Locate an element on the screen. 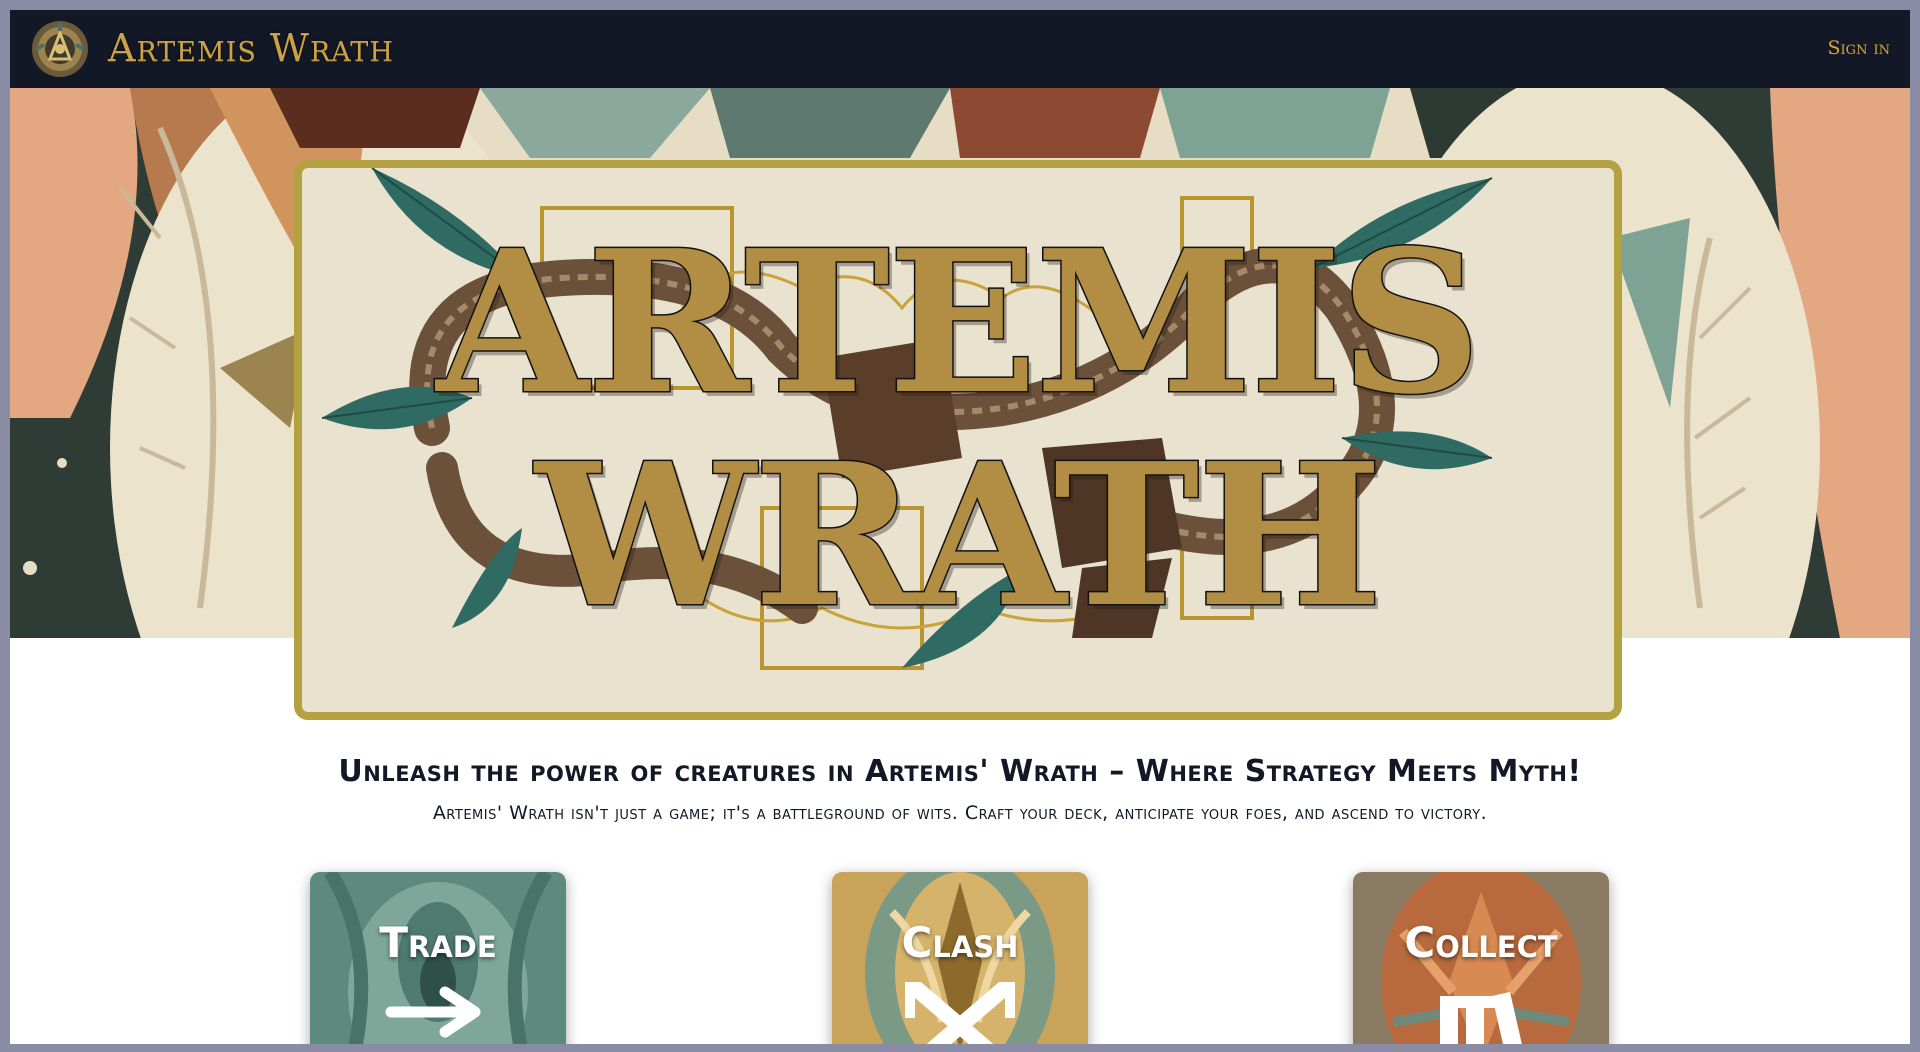  trade-card: Trade is located at coordinates (438, 958).